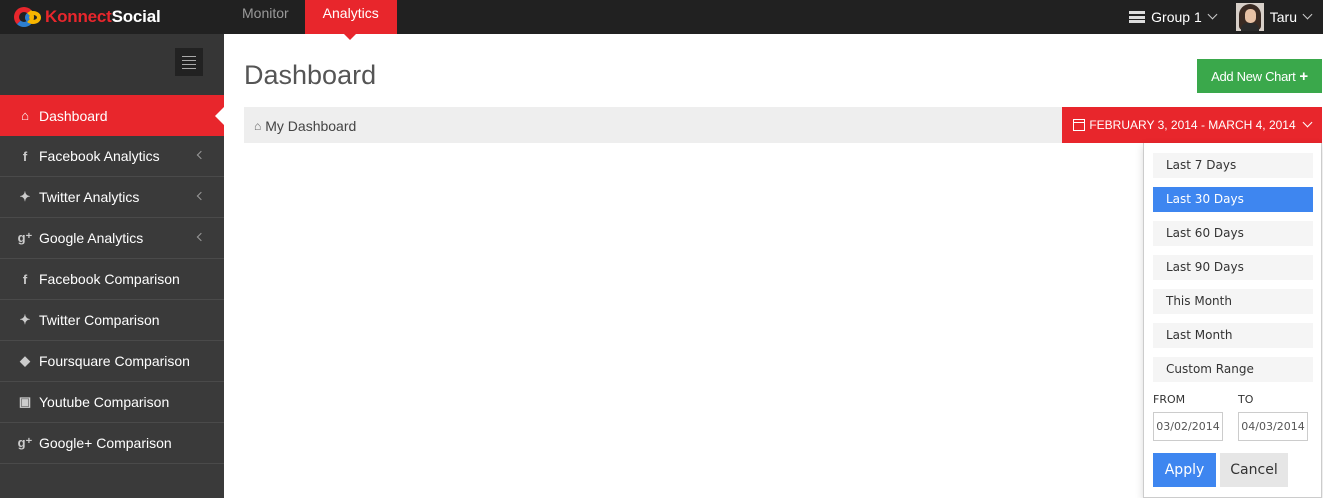 This screenshot has width=1323, height=498. What do you see at coordinates (89, 197) in the screenshot?
I see `sidebar-item-label: Twitter Analytics` at bounding box center [89, 197].